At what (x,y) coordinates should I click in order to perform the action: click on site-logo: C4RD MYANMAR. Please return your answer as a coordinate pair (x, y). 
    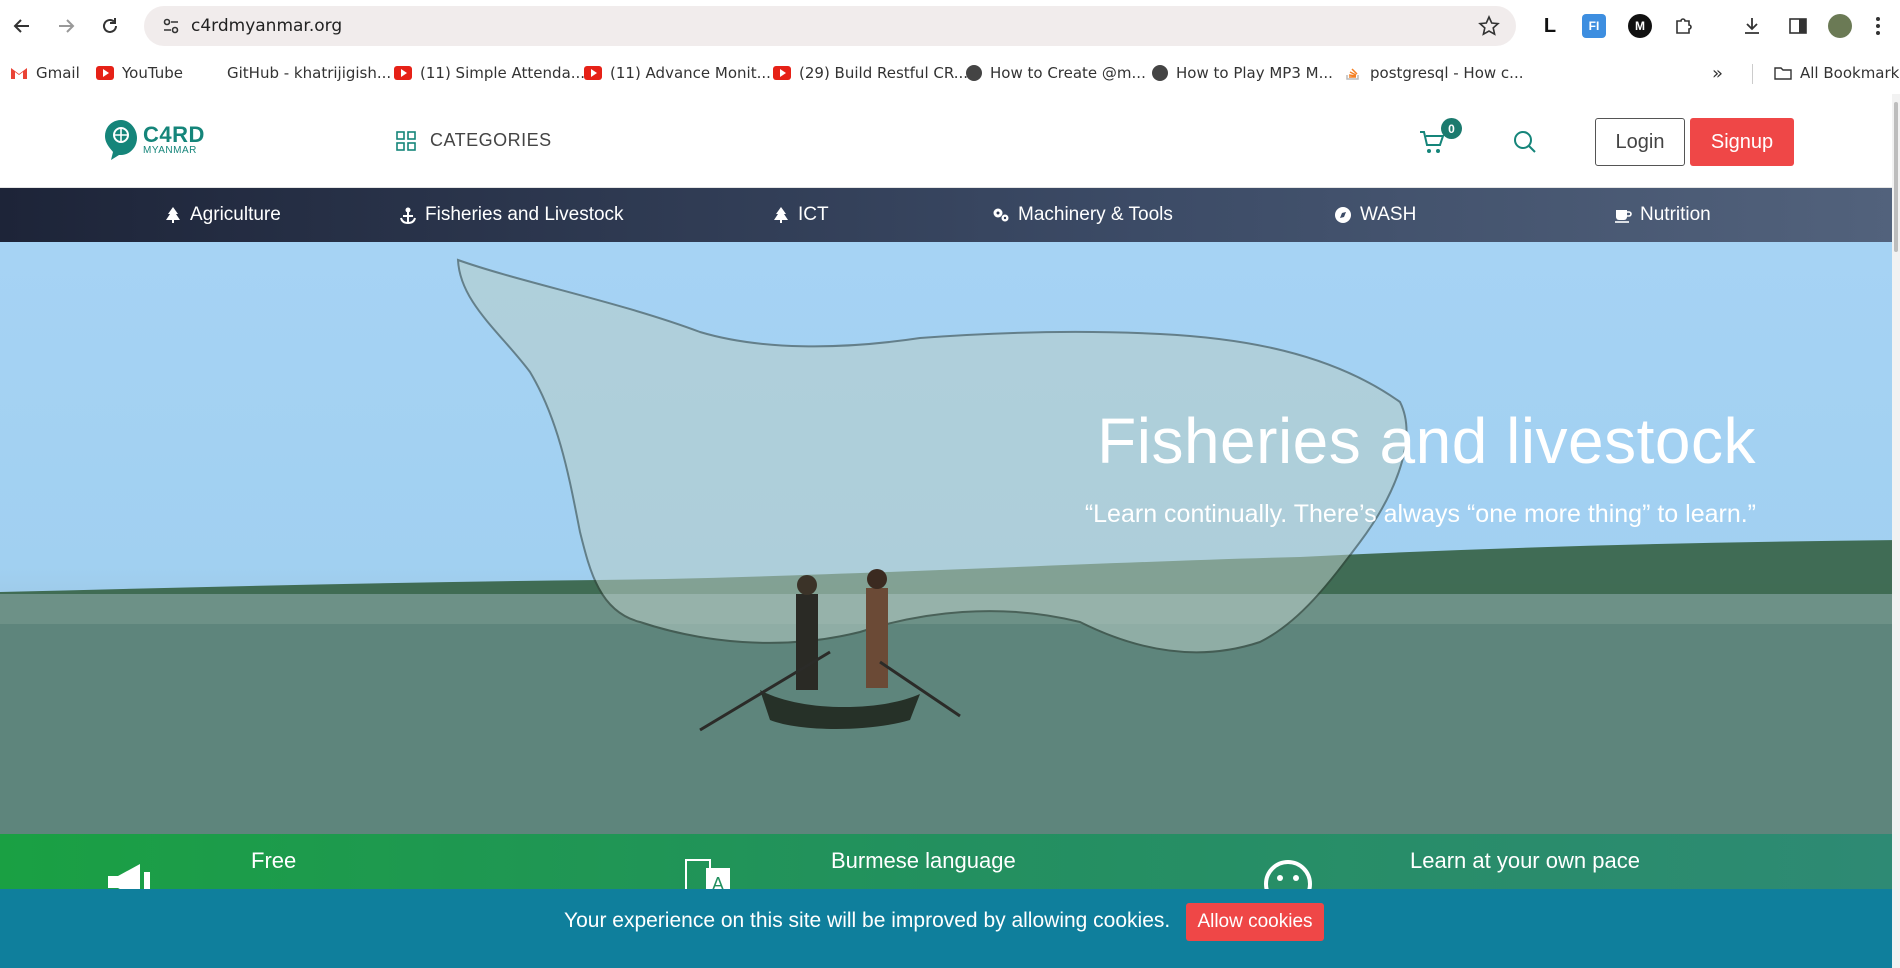
    Looking at the image, I should click on (154, 140).